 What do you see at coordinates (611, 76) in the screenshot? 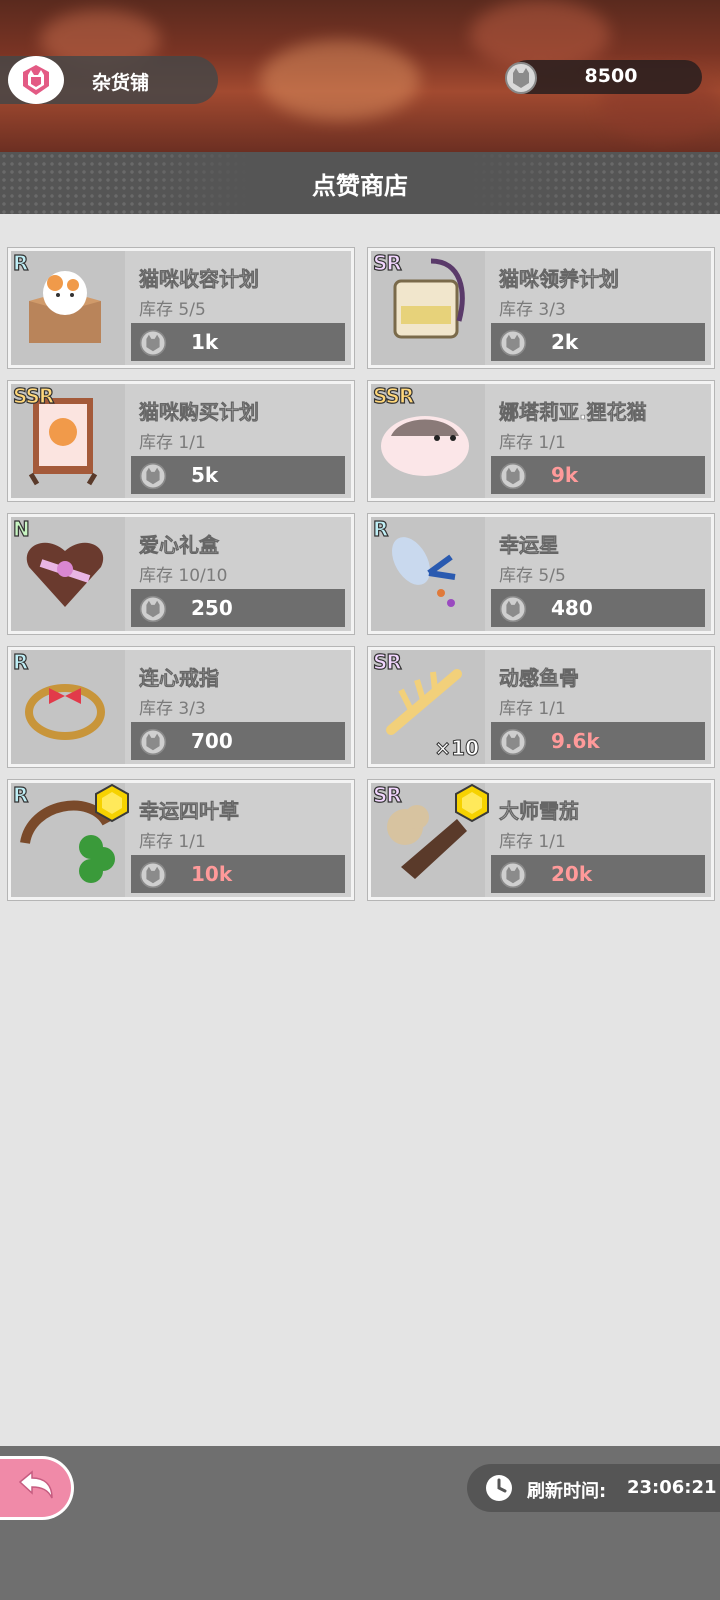
I see `currency-value: 8500` at bounding box center [611, 76].